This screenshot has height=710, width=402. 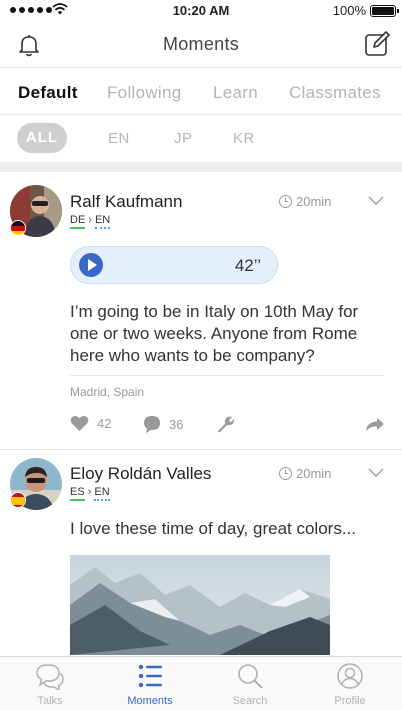 What do you see at coordinates (78, 221) in the screenshot?
I see `native-language: DE` at bounding box center [78, 221].